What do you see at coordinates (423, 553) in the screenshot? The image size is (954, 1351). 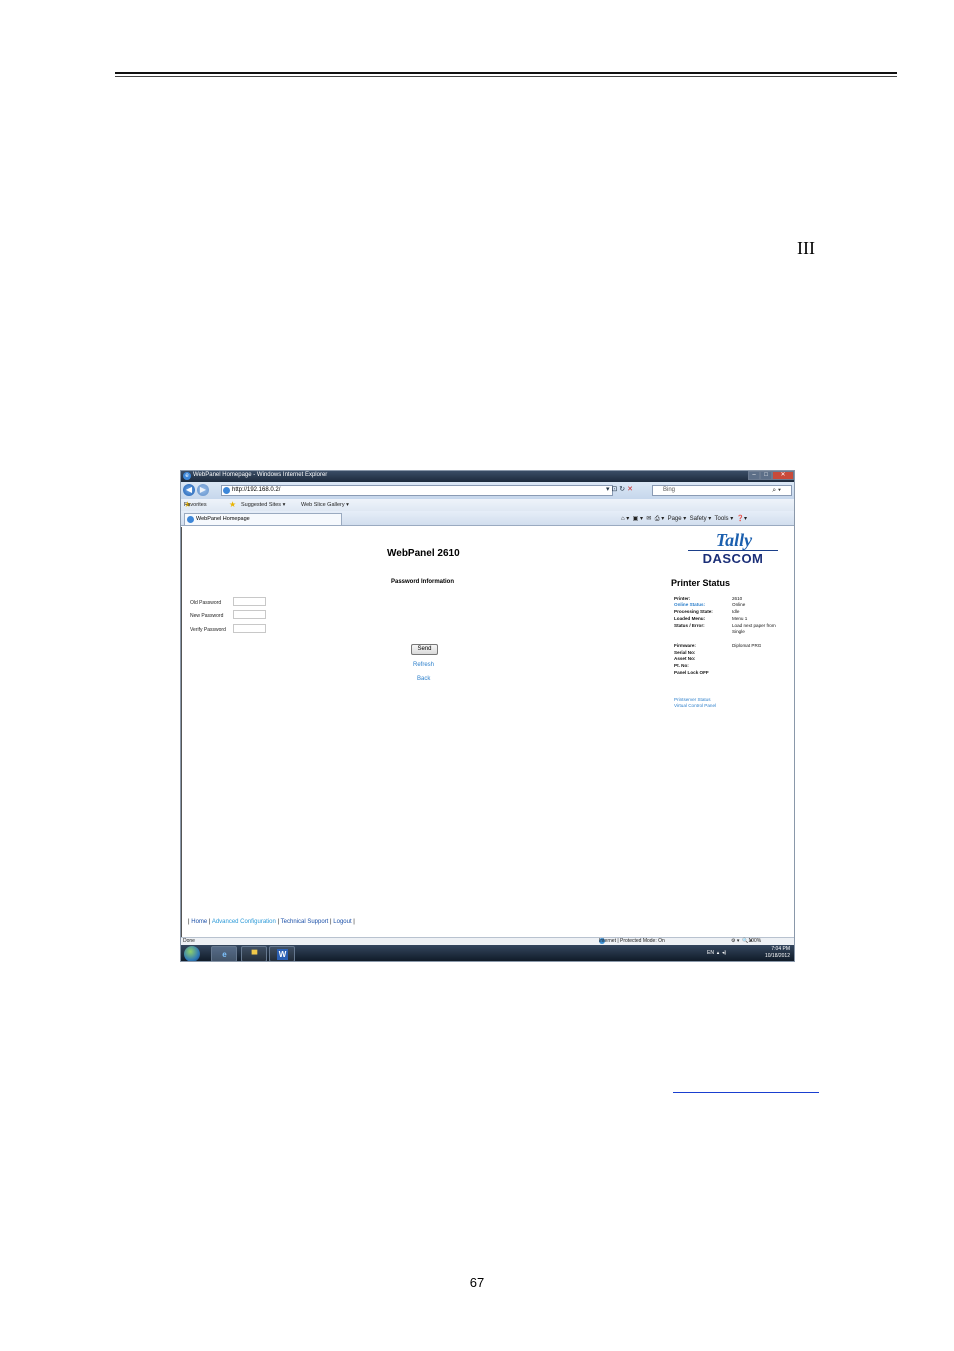 I see `page-title: WebPanel 2610` at bounding box center [423, 553].